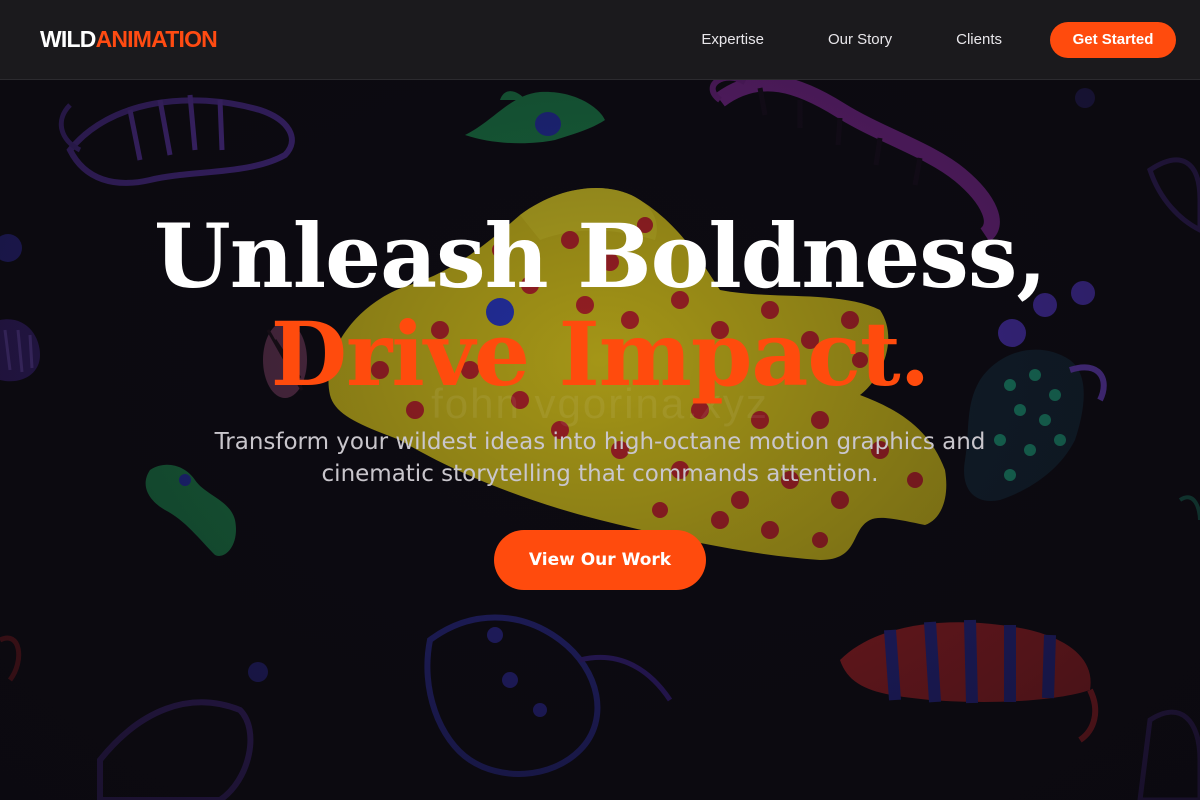 The width and height of the screenshot is (1200, 800). Describe the element at coordinates (979, 39) in the screenshot. I see `nav-link-clients: Clients` at that location.